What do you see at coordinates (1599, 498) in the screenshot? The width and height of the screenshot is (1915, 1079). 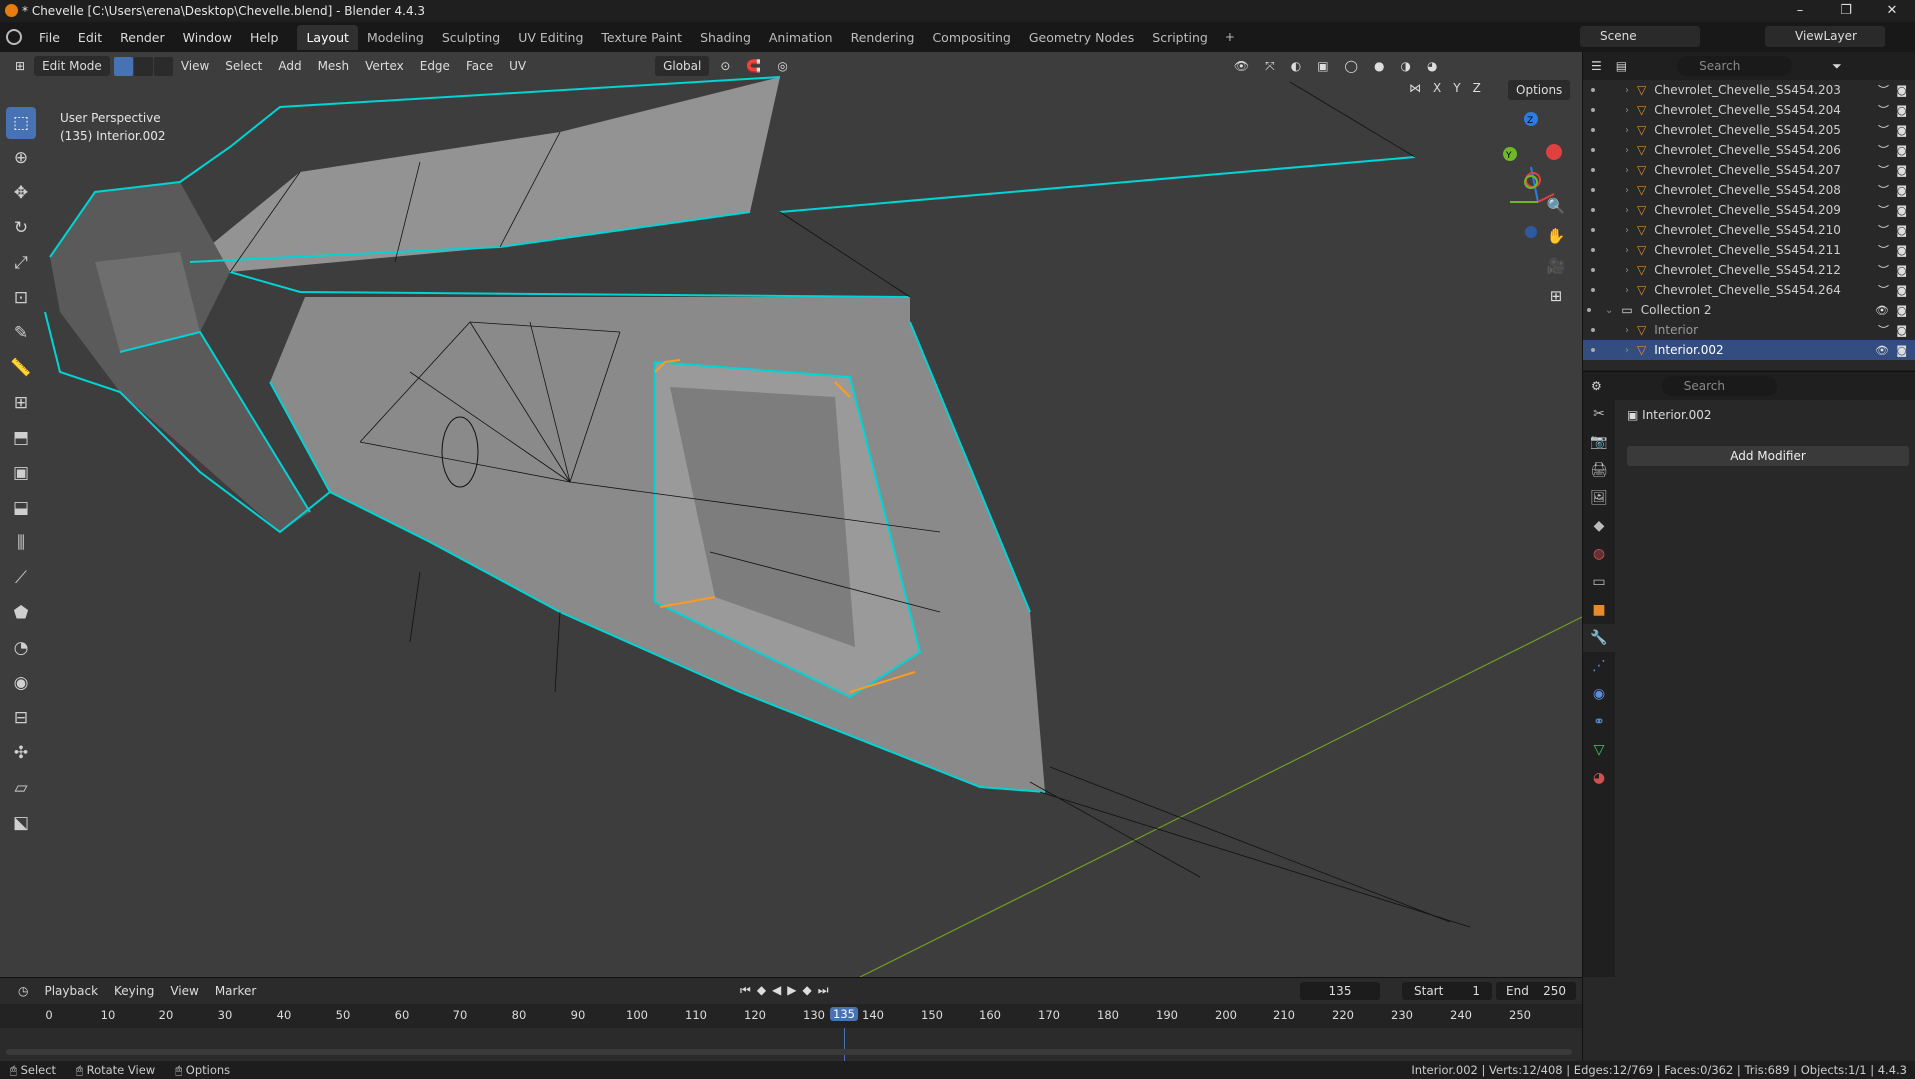 I see `view-layer-tab-icon: 🖼` at bounding box center [1599, 498].